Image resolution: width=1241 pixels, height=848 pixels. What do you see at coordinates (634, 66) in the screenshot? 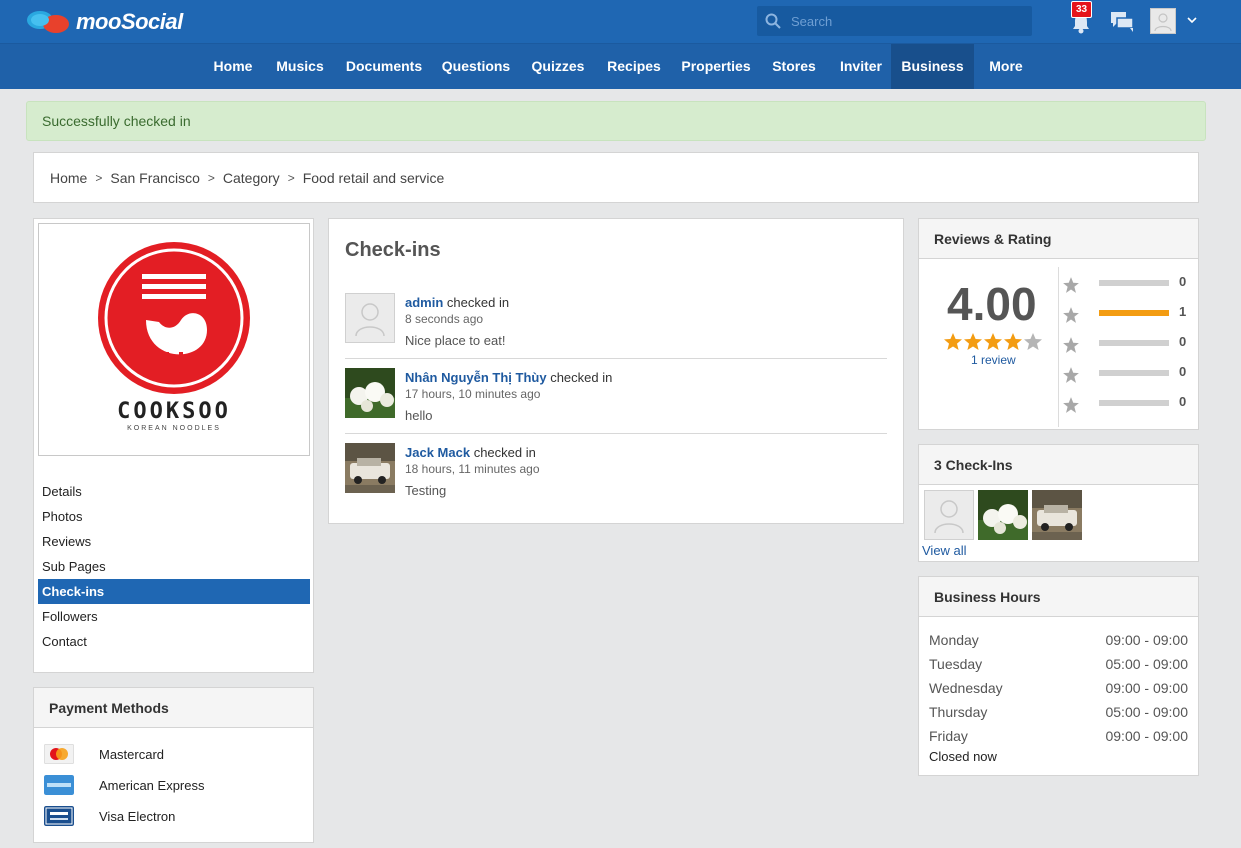
I see `nav-recipes: Recipes` at bounding box center [634, 66].